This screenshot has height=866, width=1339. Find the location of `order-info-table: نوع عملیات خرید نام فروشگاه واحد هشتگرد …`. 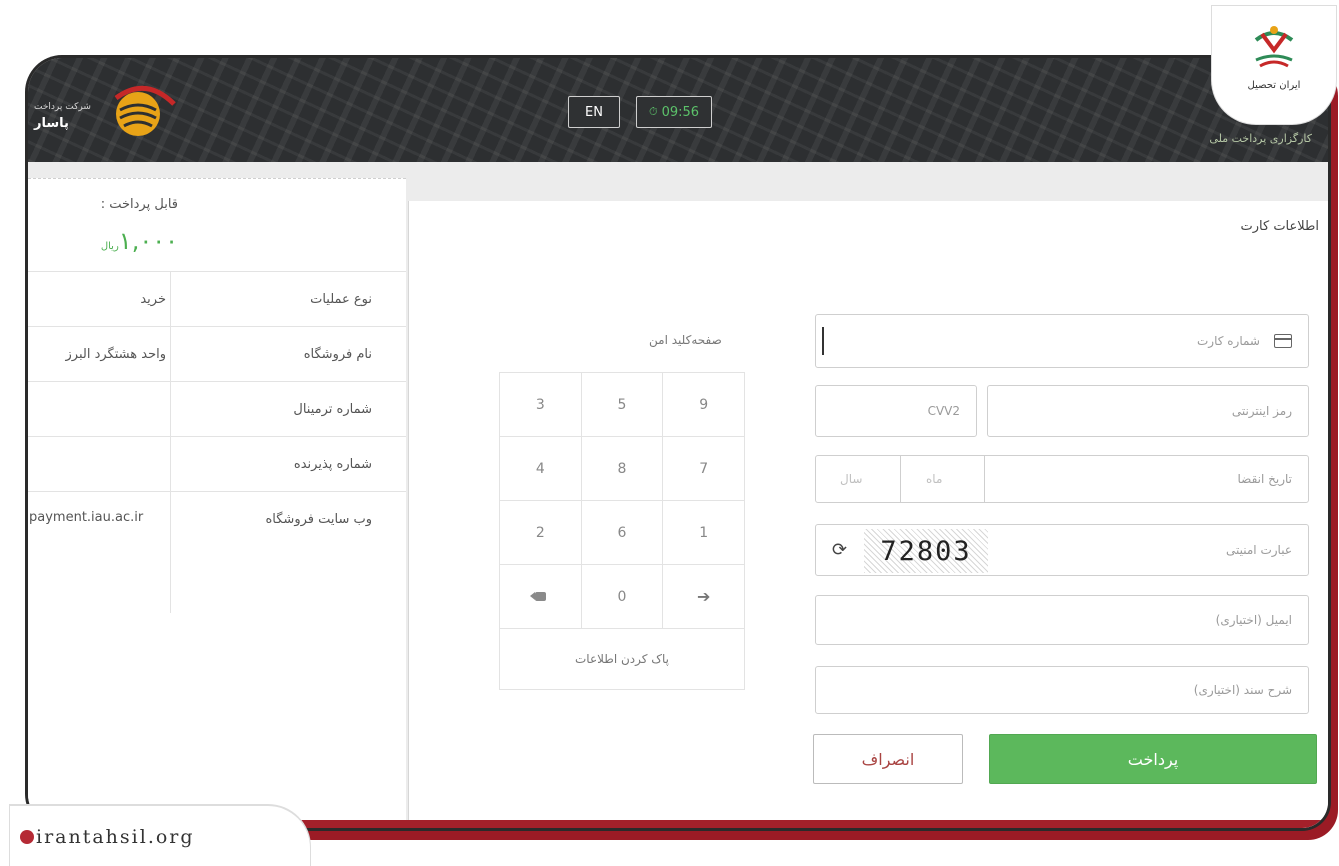

order-info-table: نوع عملیات خرید نام فروشگاه واحد هشتگرد … is located at coordinates (217, 442).